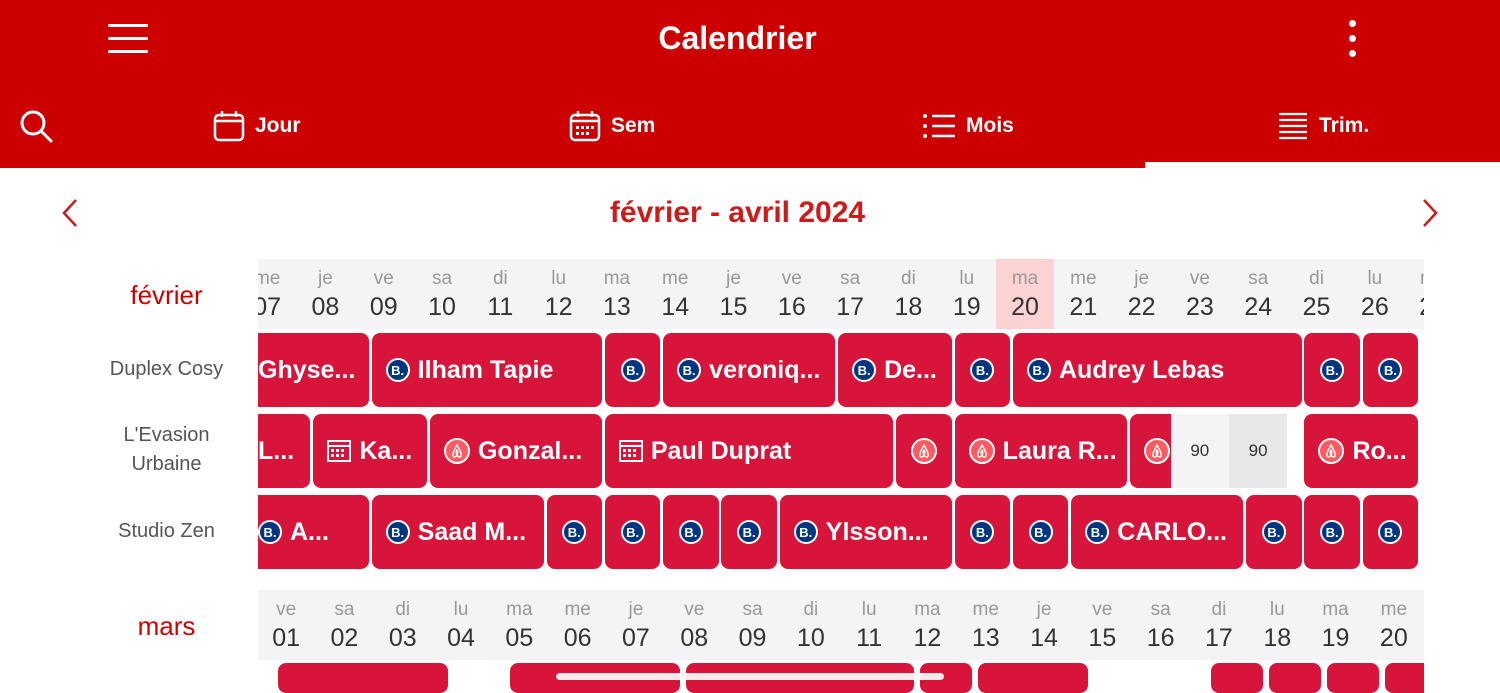 Image resolution: width=1500 pixels, height=693 pixels. I want to click on day-cell: ma 05, so click(519, 625).